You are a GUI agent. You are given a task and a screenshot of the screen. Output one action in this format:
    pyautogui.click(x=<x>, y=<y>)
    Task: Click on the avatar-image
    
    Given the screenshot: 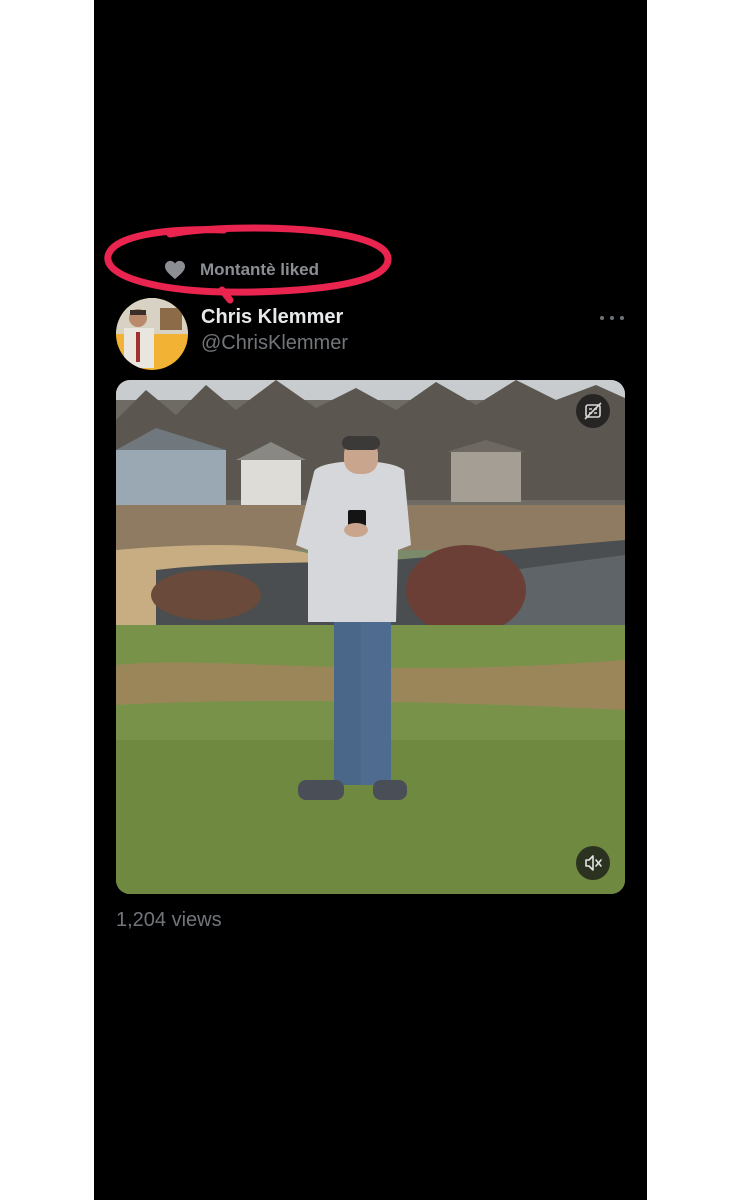 What is the action you would take?
    pyautogui.click(x=152, y=334)
    